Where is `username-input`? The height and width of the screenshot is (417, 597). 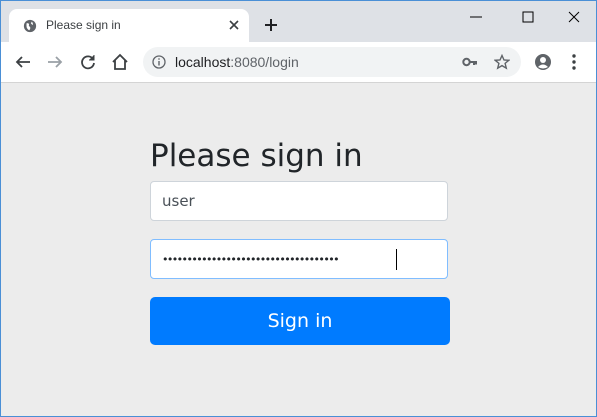 username-input is located at coordinates (299, 201).